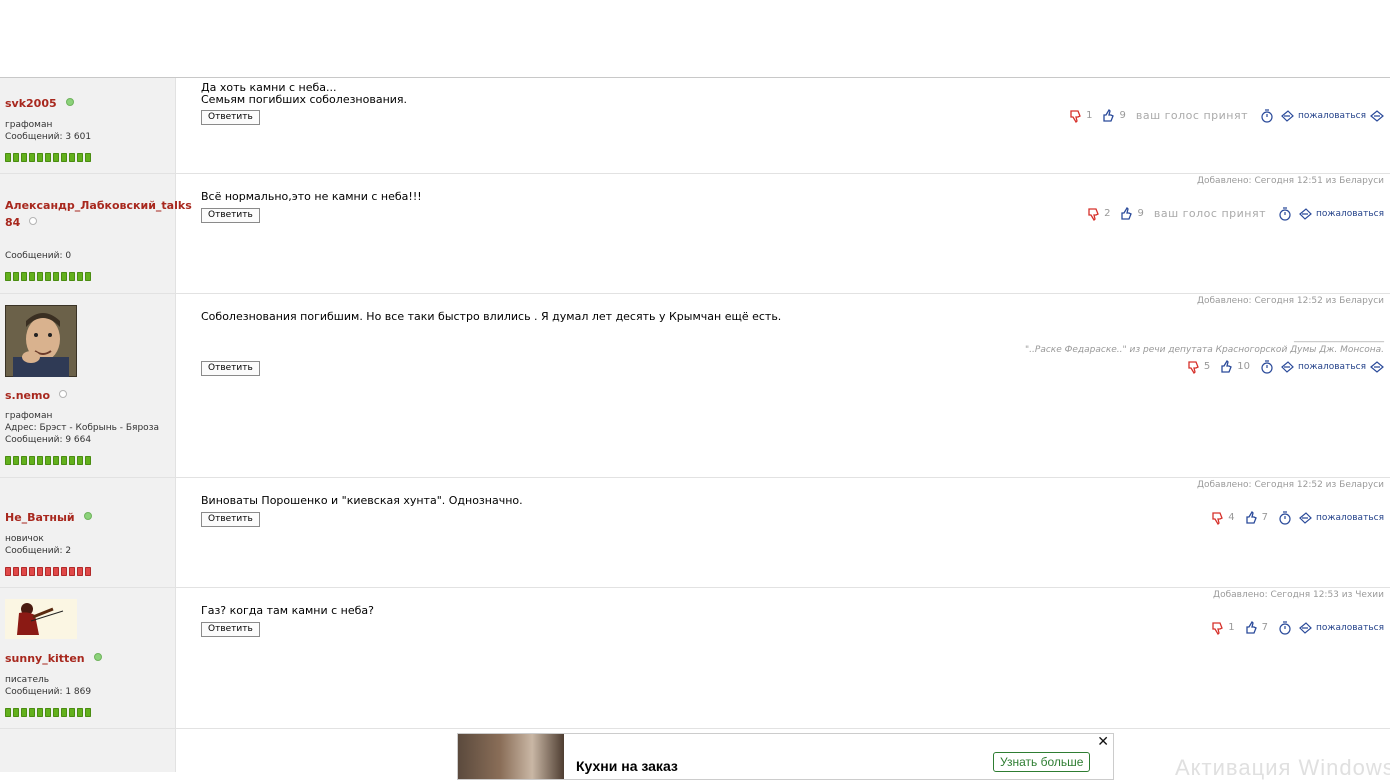 The height and width of the screenshot is (781, 1390). I want to click on post-date: Добавлено: Сегодня 12:51 из Беларуси, so click(1290, 181).